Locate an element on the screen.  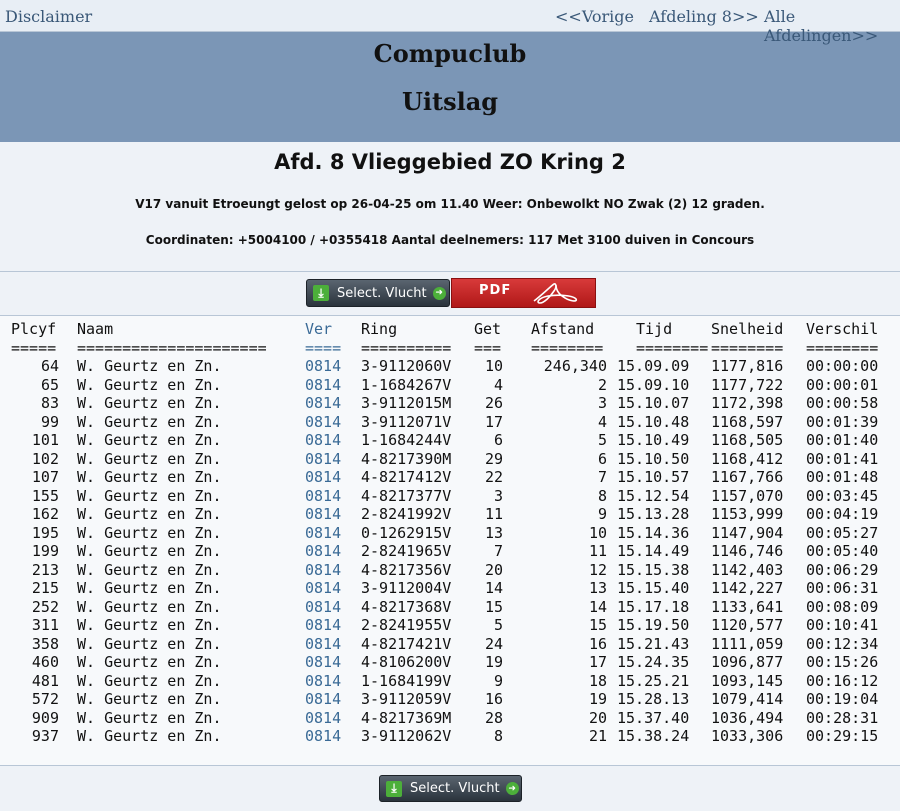
button-row-bottom: ⤓ Select. Vlucht ➜ is located at coordinates (450, 788).